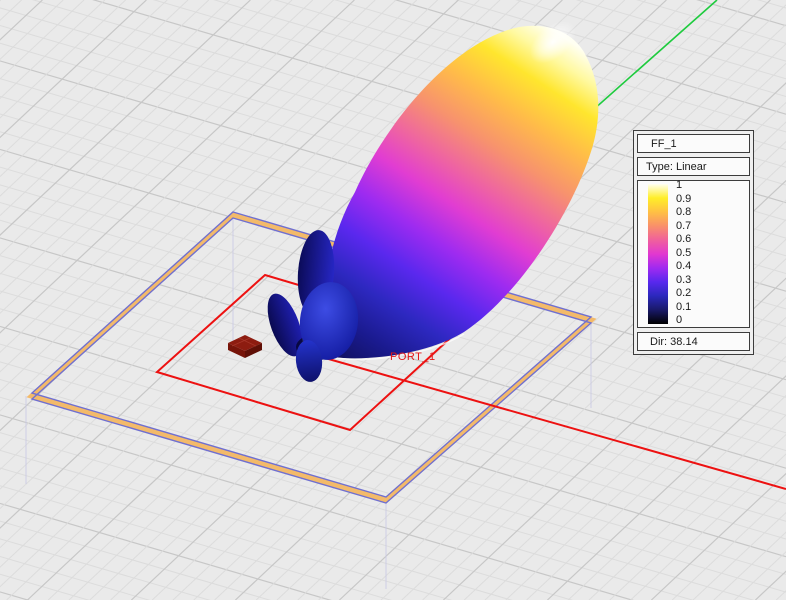 Image resolution: width=786 pixels, height=600 pixels. I want to click on port-label: PORT_1, so click(413, 357).